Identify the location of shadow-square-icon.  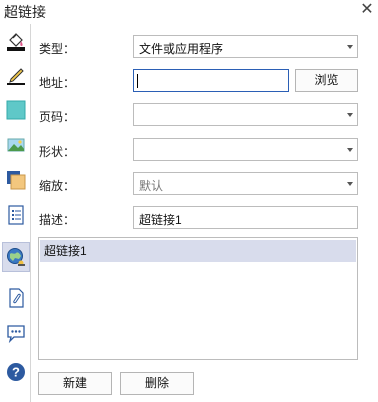
(16, 180).